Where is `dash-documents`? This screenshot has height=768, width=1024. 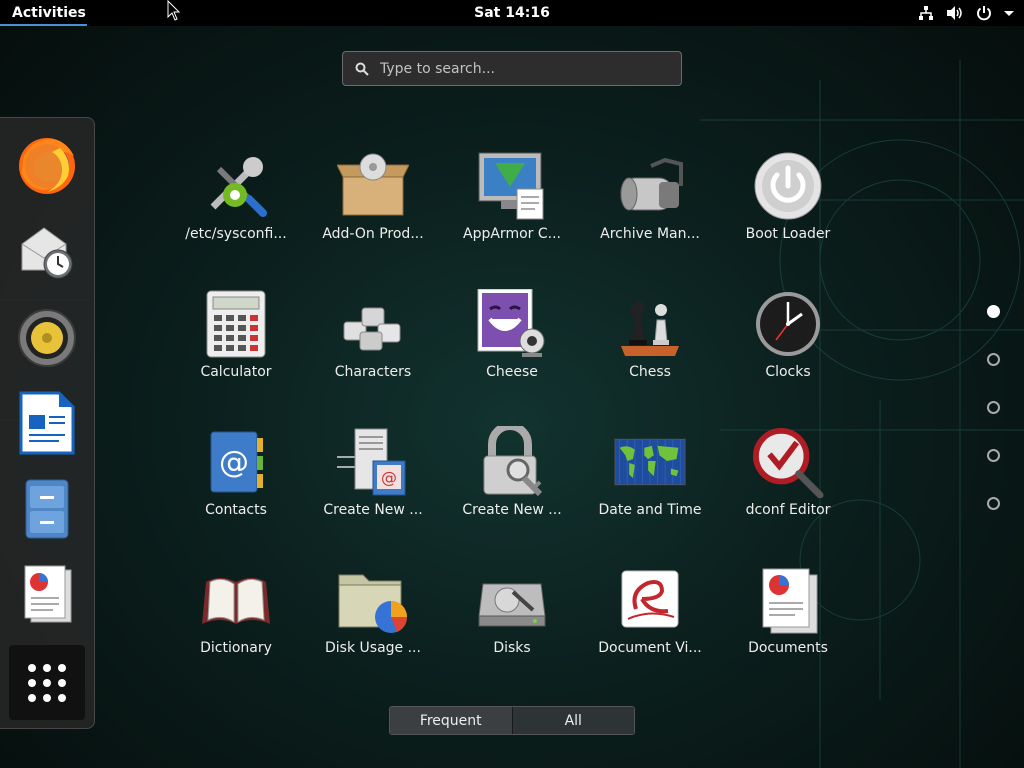 dash-documents is located at coordinates (47, 595).